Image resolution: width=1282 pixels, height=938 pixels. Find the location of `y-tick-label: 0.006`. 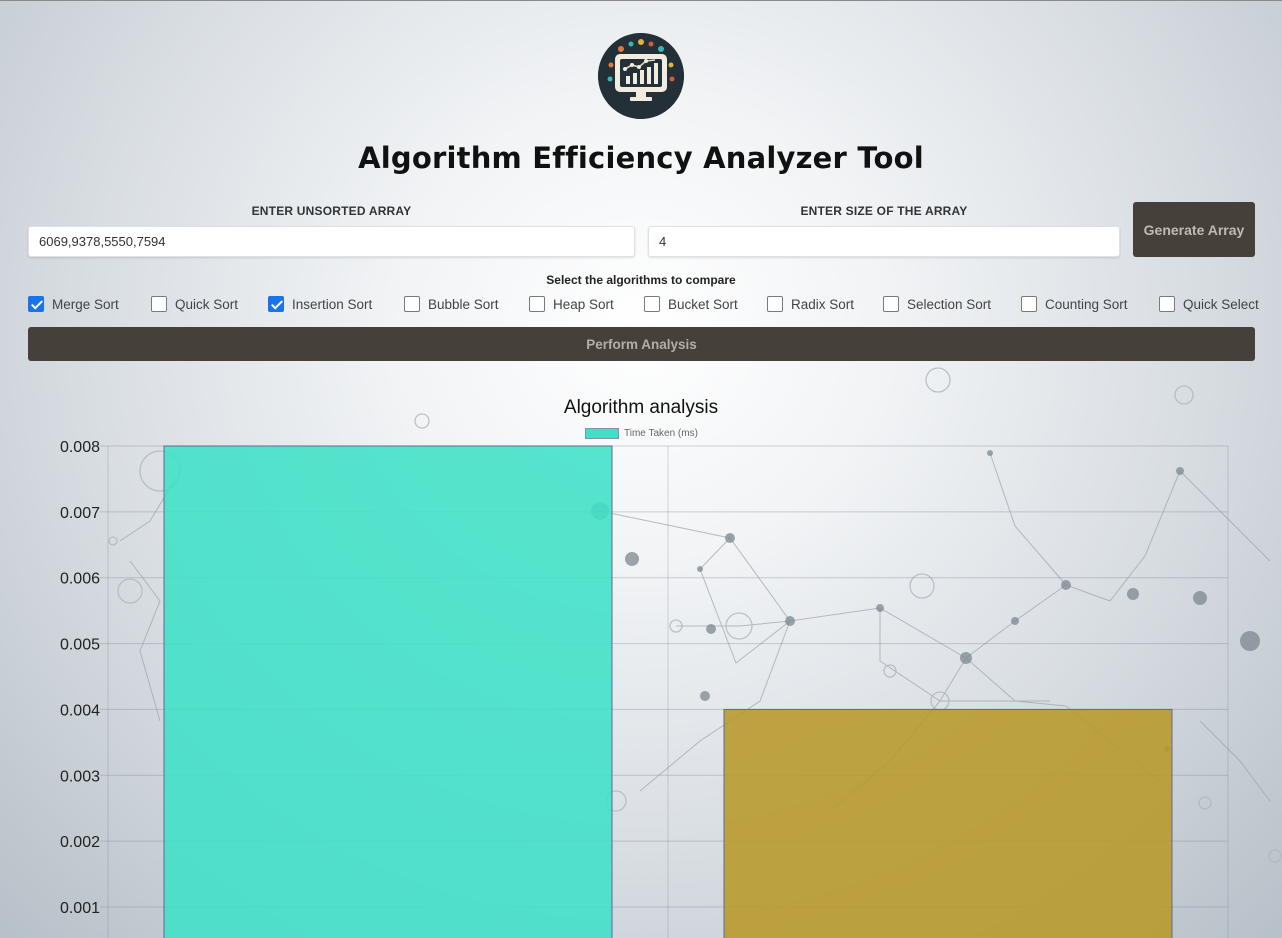

y-tick-label: 0.006 is located at coordinates (80, 579).